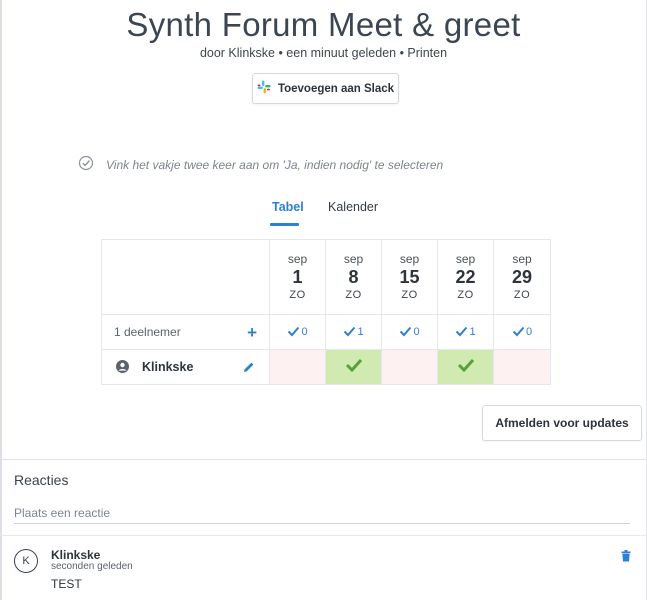  What do you see at coordinates (1, 300) in the screenshot?
I see `left-border` at bounding box center [1, 300].